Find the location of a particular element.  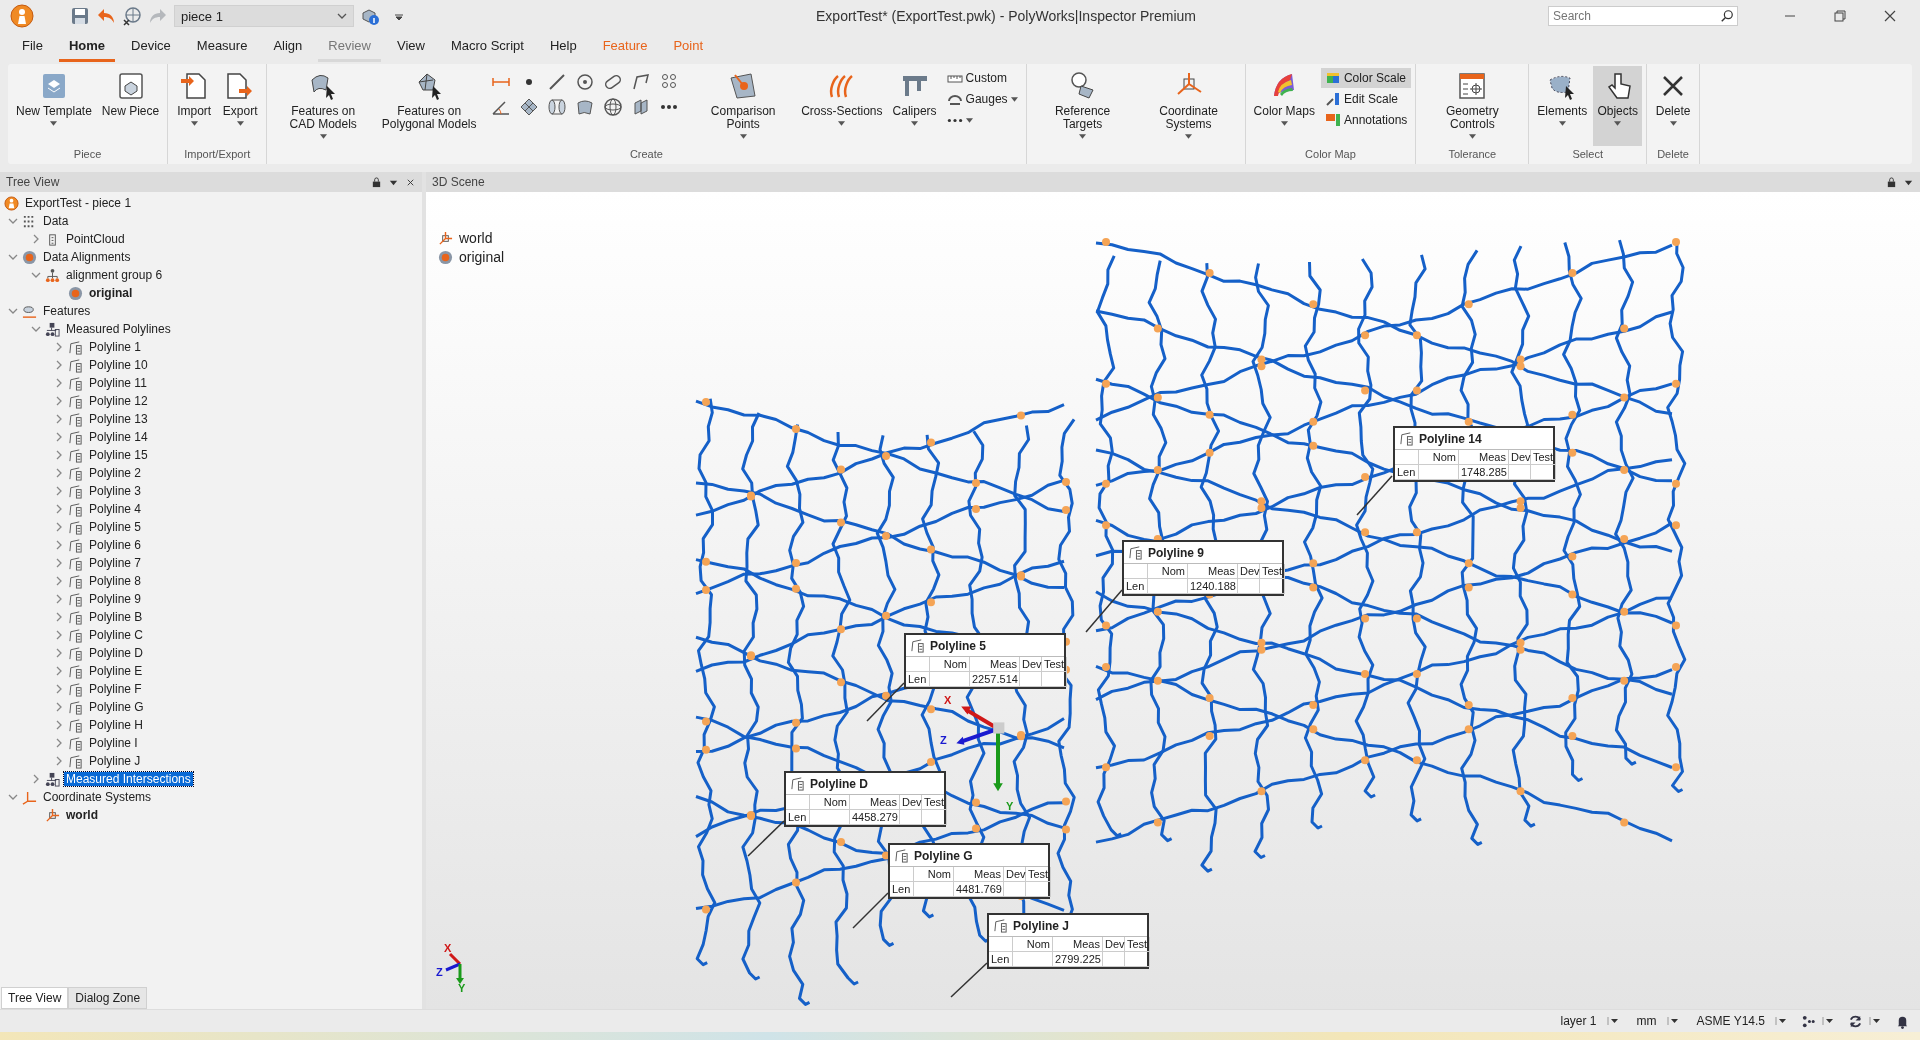

tree-item: Polyline E is located at coordinates (116, 671).